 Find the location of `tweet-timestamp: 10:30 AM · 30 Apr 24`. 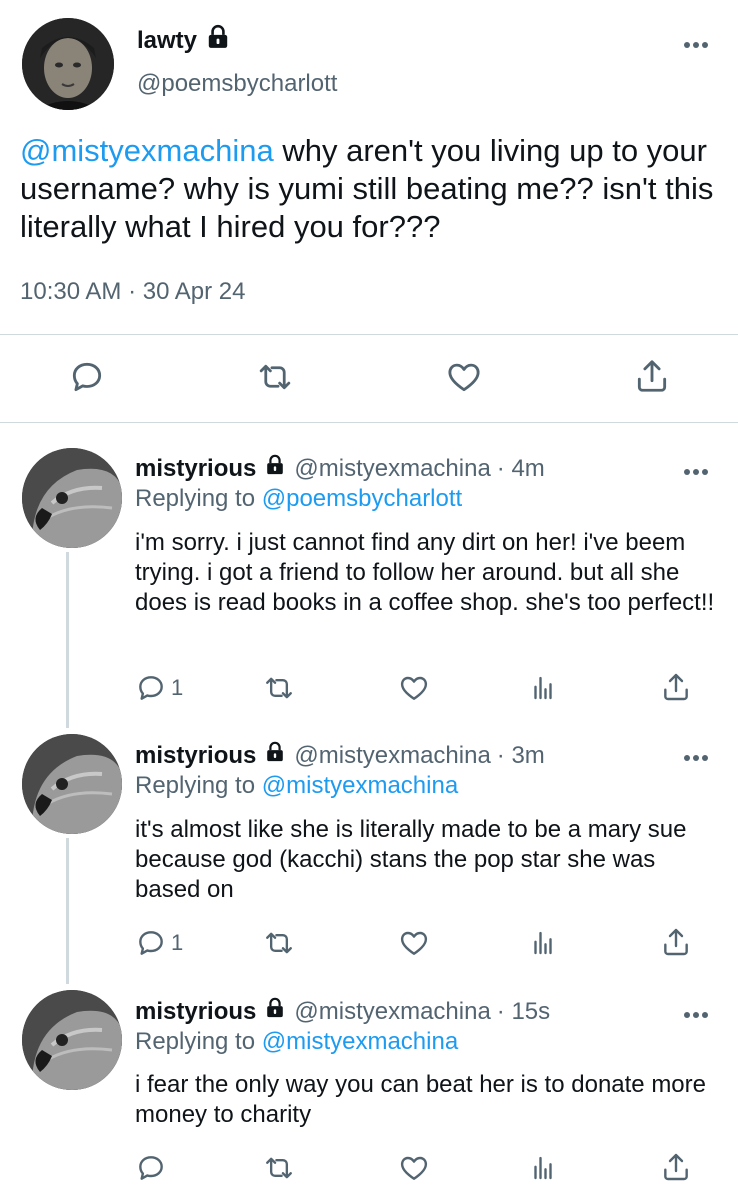

tweet-timestamp: 10:30 AM · 30 Apr 24 is located at coordinates (132, 292).